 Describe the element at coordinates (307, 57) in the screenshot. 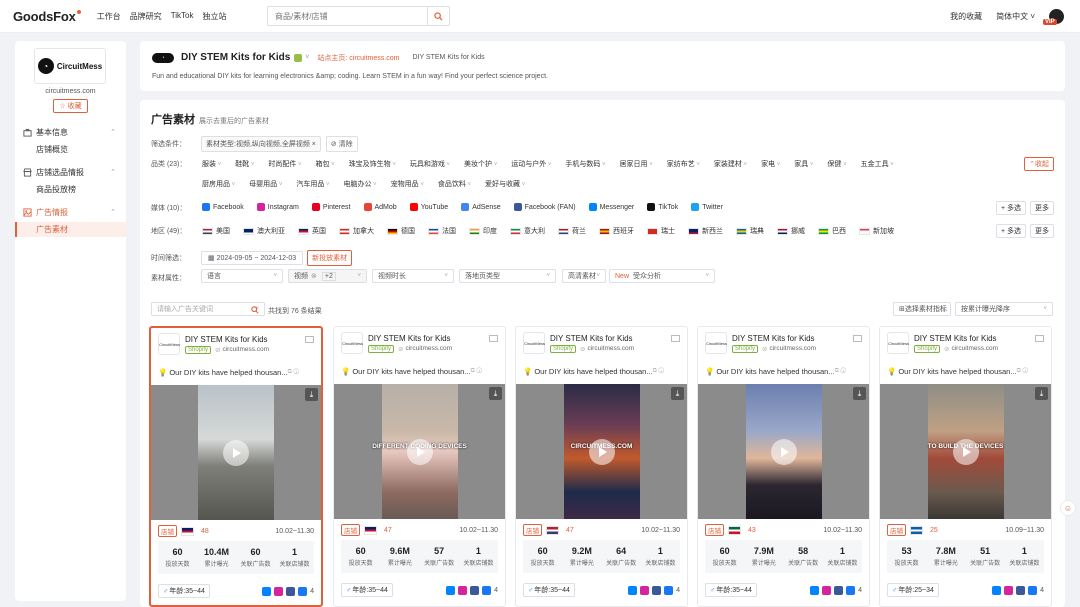

I see `chevron-down-icon: ˅` at that location.